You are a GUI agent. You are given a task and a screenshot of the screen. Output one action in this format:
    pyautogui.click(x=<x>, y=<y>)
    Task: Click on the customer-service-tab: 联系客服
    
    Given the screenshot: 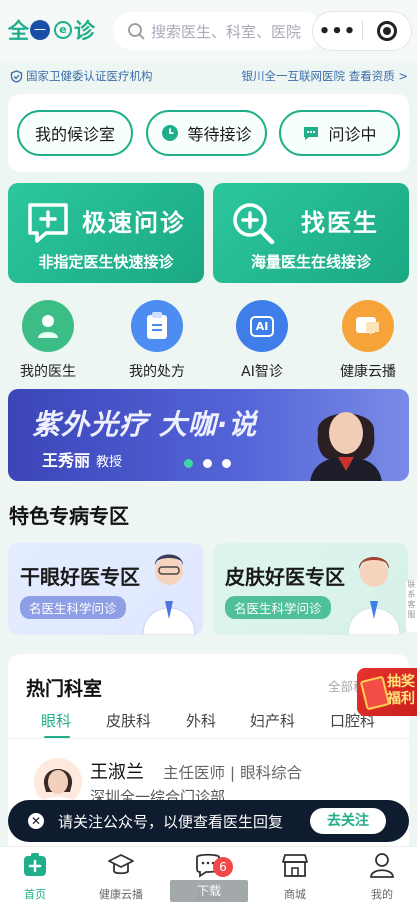 What is the action you would take?
    pyautogui.click(x=411, y=606)
    